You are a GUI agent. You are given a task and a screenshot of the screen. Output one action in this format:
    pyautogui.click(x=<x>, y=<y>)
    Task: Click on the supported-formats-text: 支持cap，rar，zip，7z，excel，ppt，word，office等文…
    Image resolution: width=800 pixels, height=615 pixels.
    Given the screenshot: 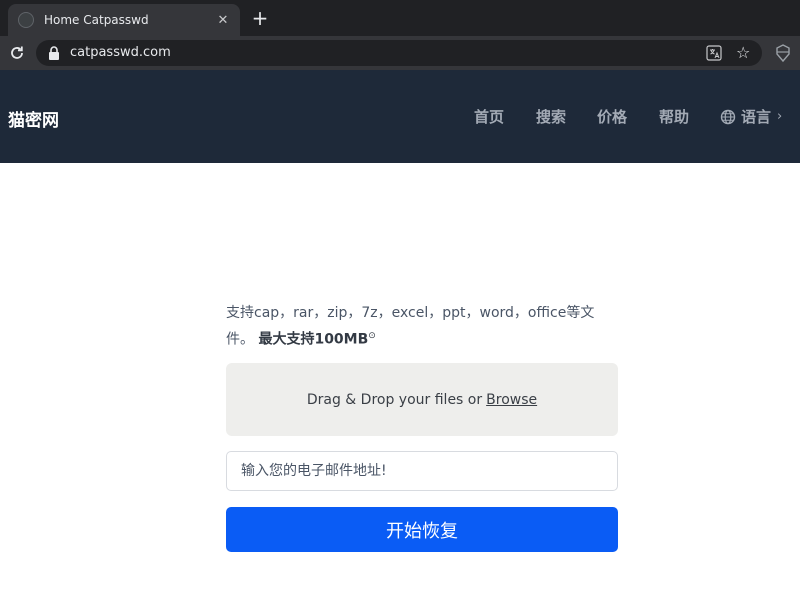 What is the action you would take?
    pyautogui.click(x=422, y=327)
    